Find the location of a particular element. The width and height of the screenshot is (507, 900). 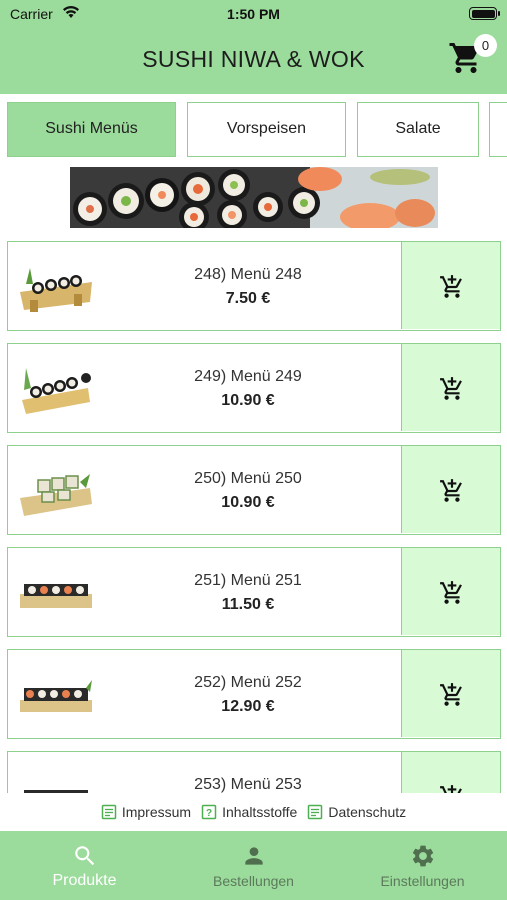

category-tabs: Sushi Menüs Vorspeisen Salate is located at coordinates (253, 130).